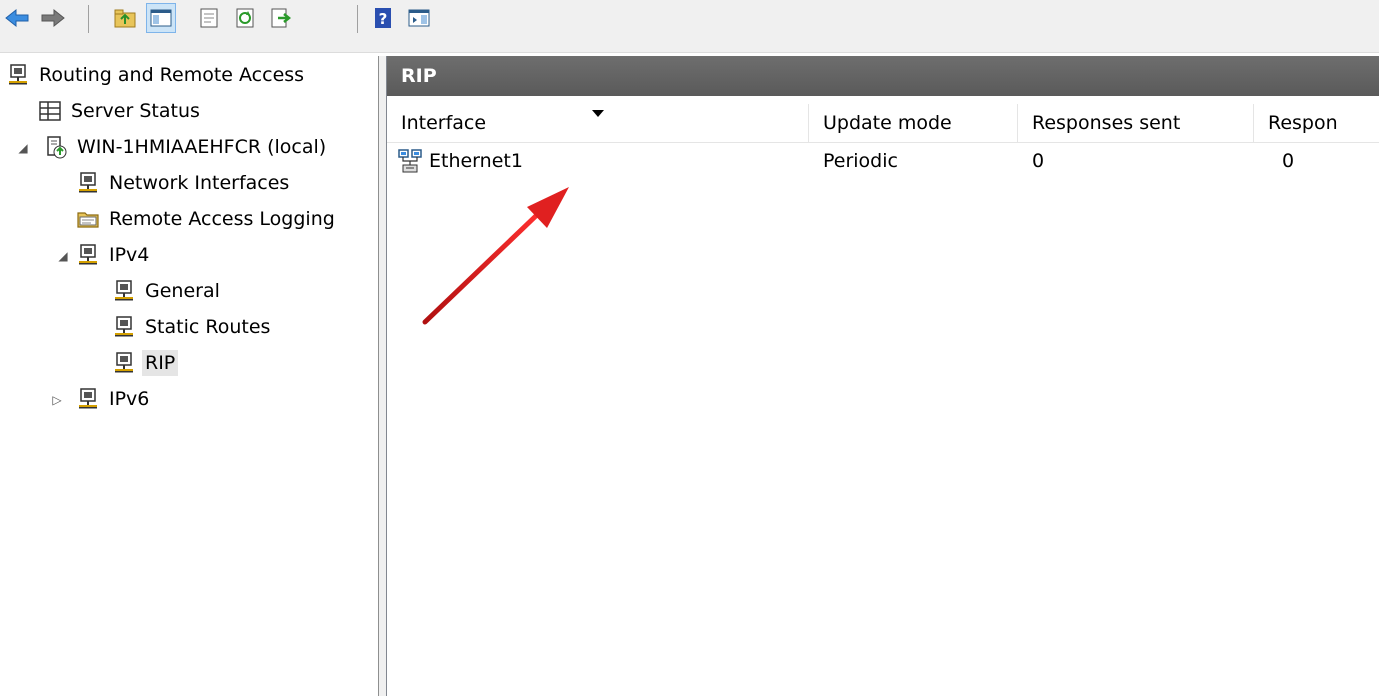 Image resolution: width=1379 pixels, height=696 pixels. I want to click on show-hide-tree-icon, so click(161, 18).